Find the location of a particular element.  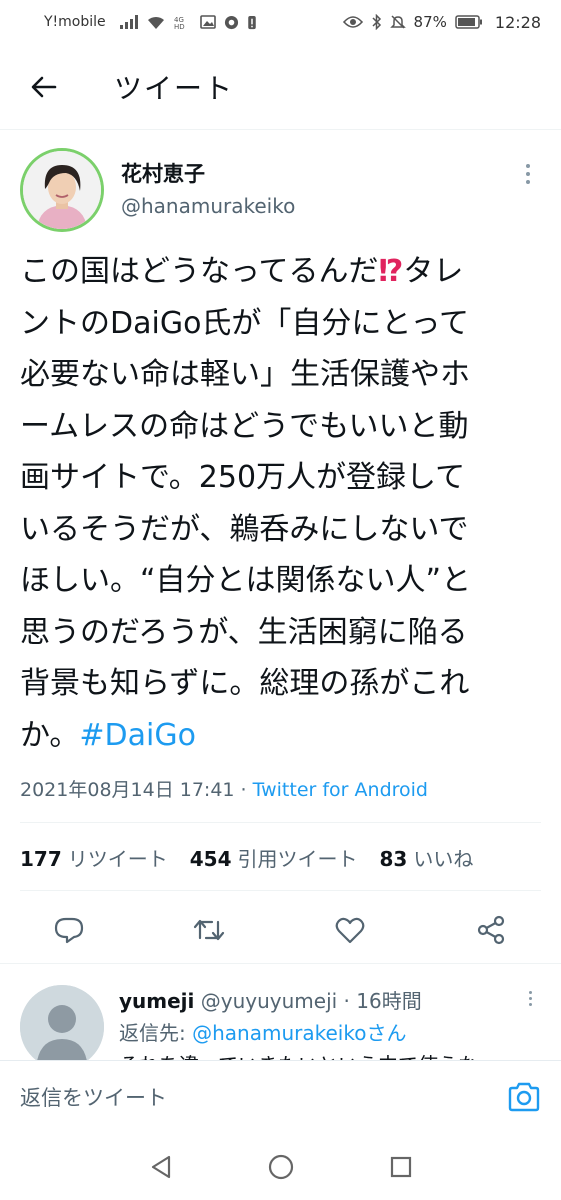

retweet-button is located at coordinates (209, 930).